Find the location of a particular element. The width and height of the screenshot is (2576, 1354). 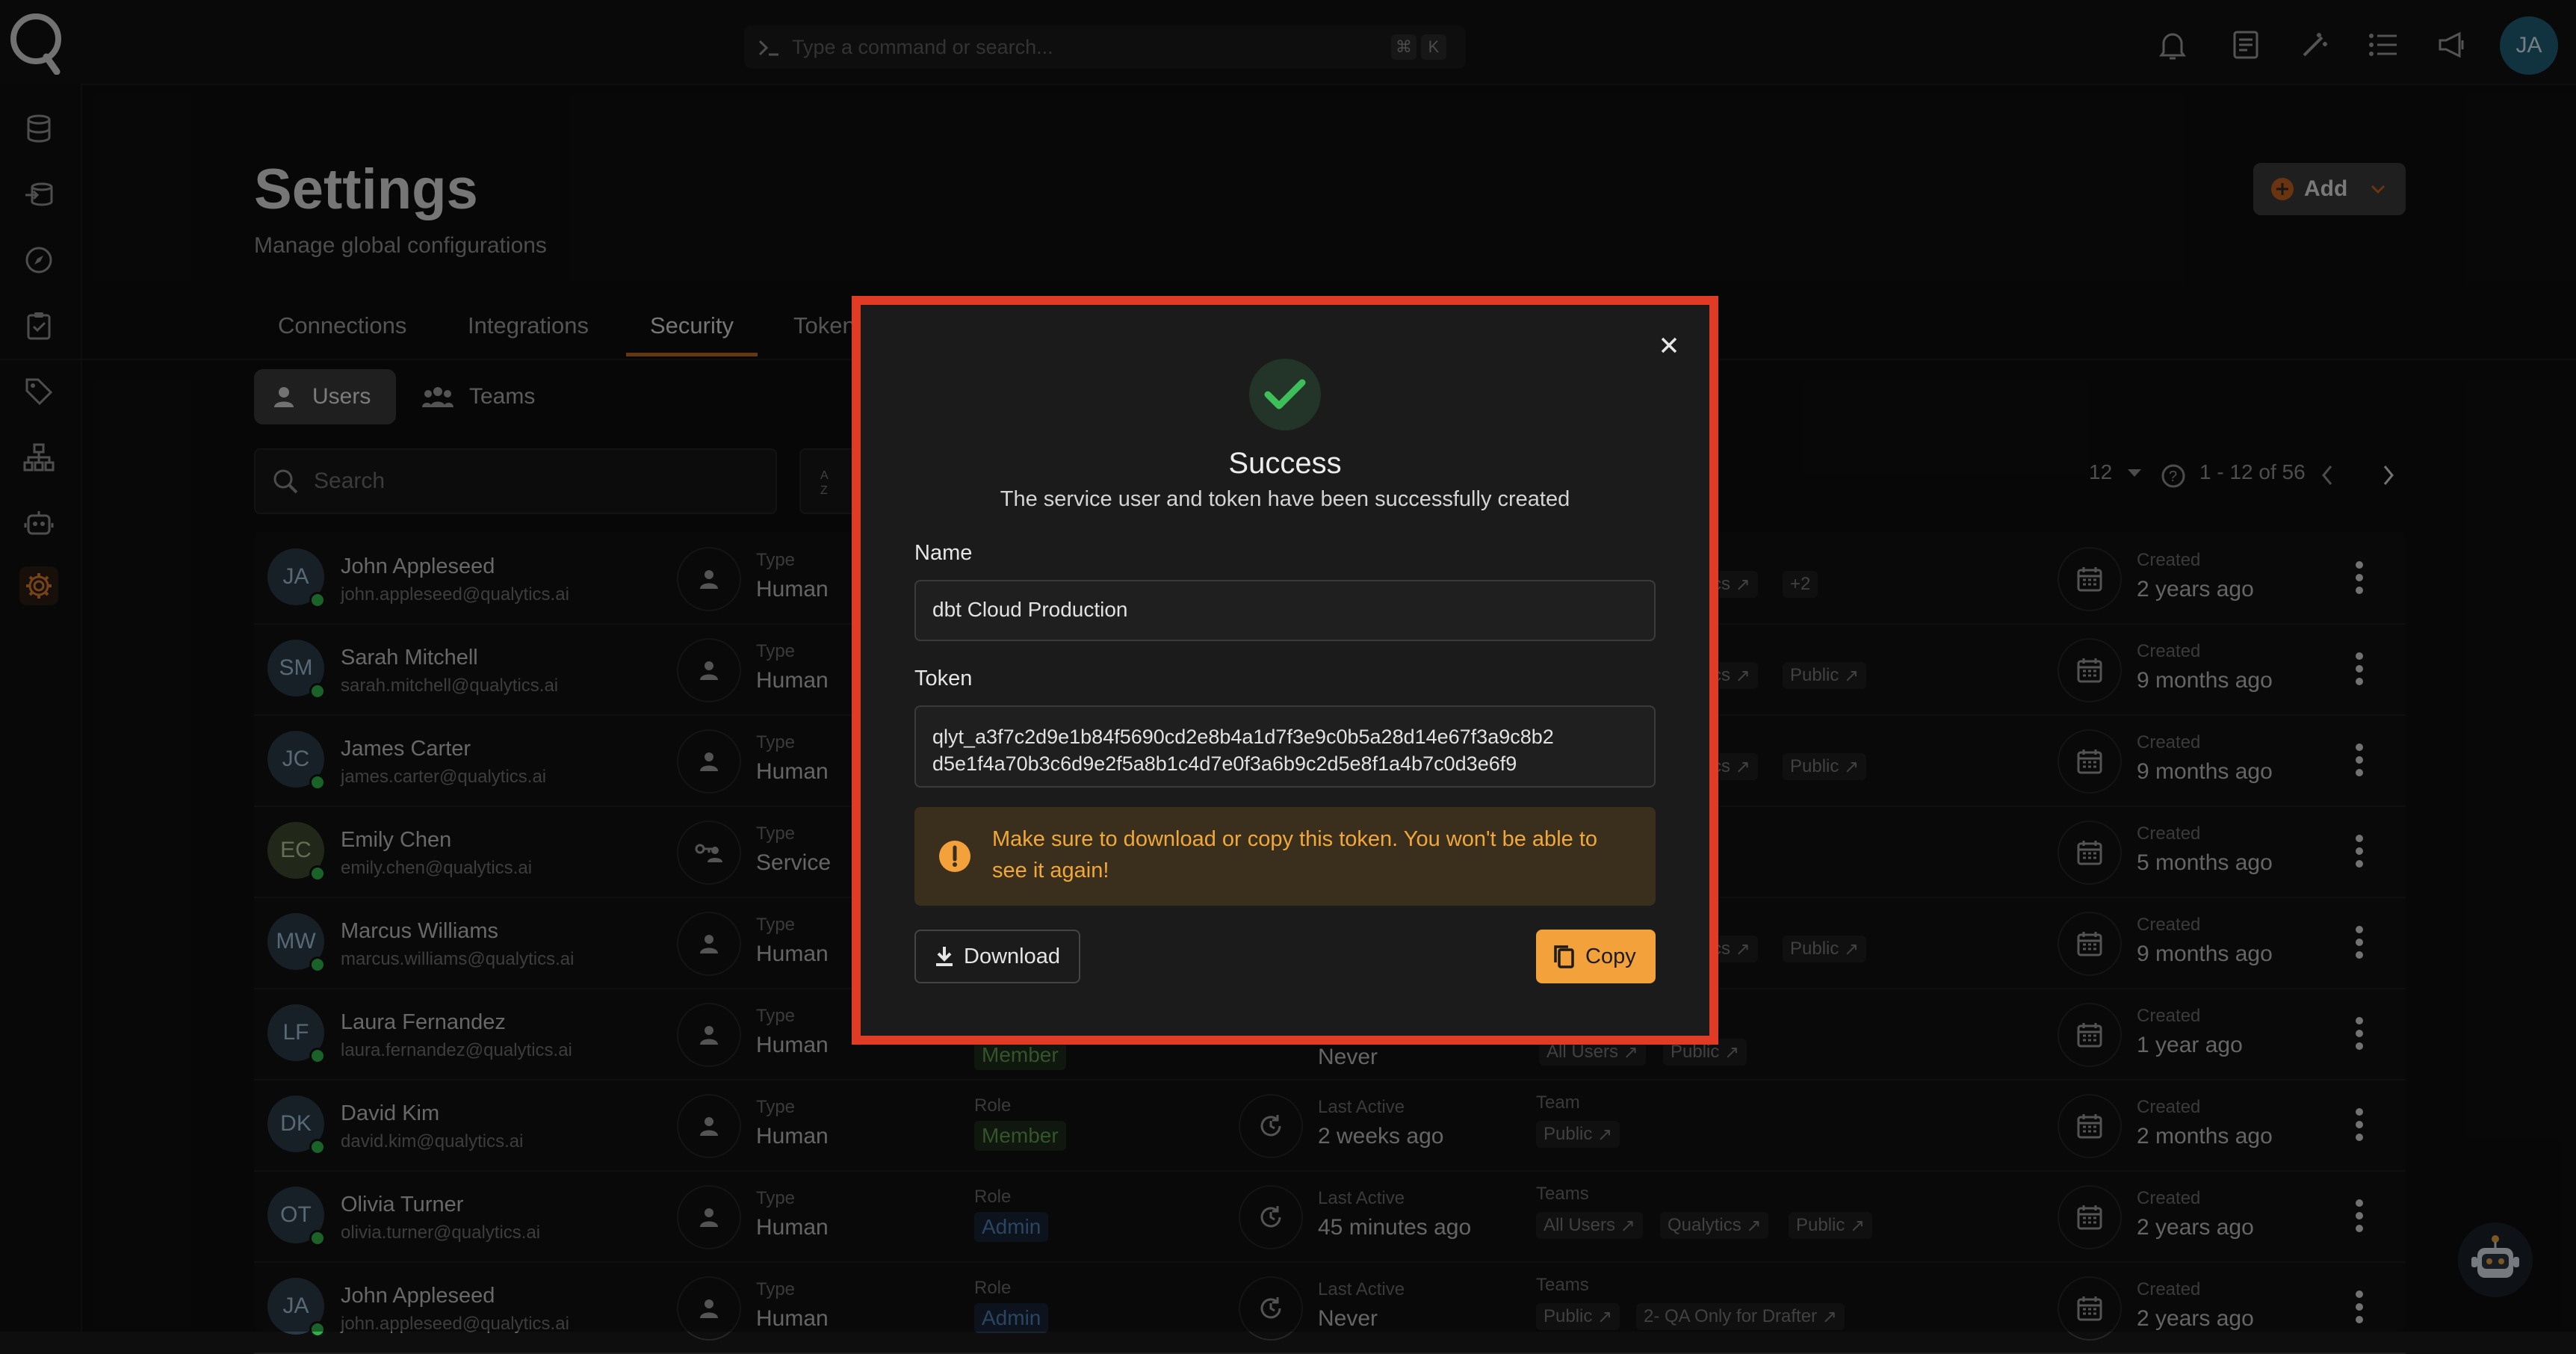

copy-button: Copy is located at coordinates (1596, 956).